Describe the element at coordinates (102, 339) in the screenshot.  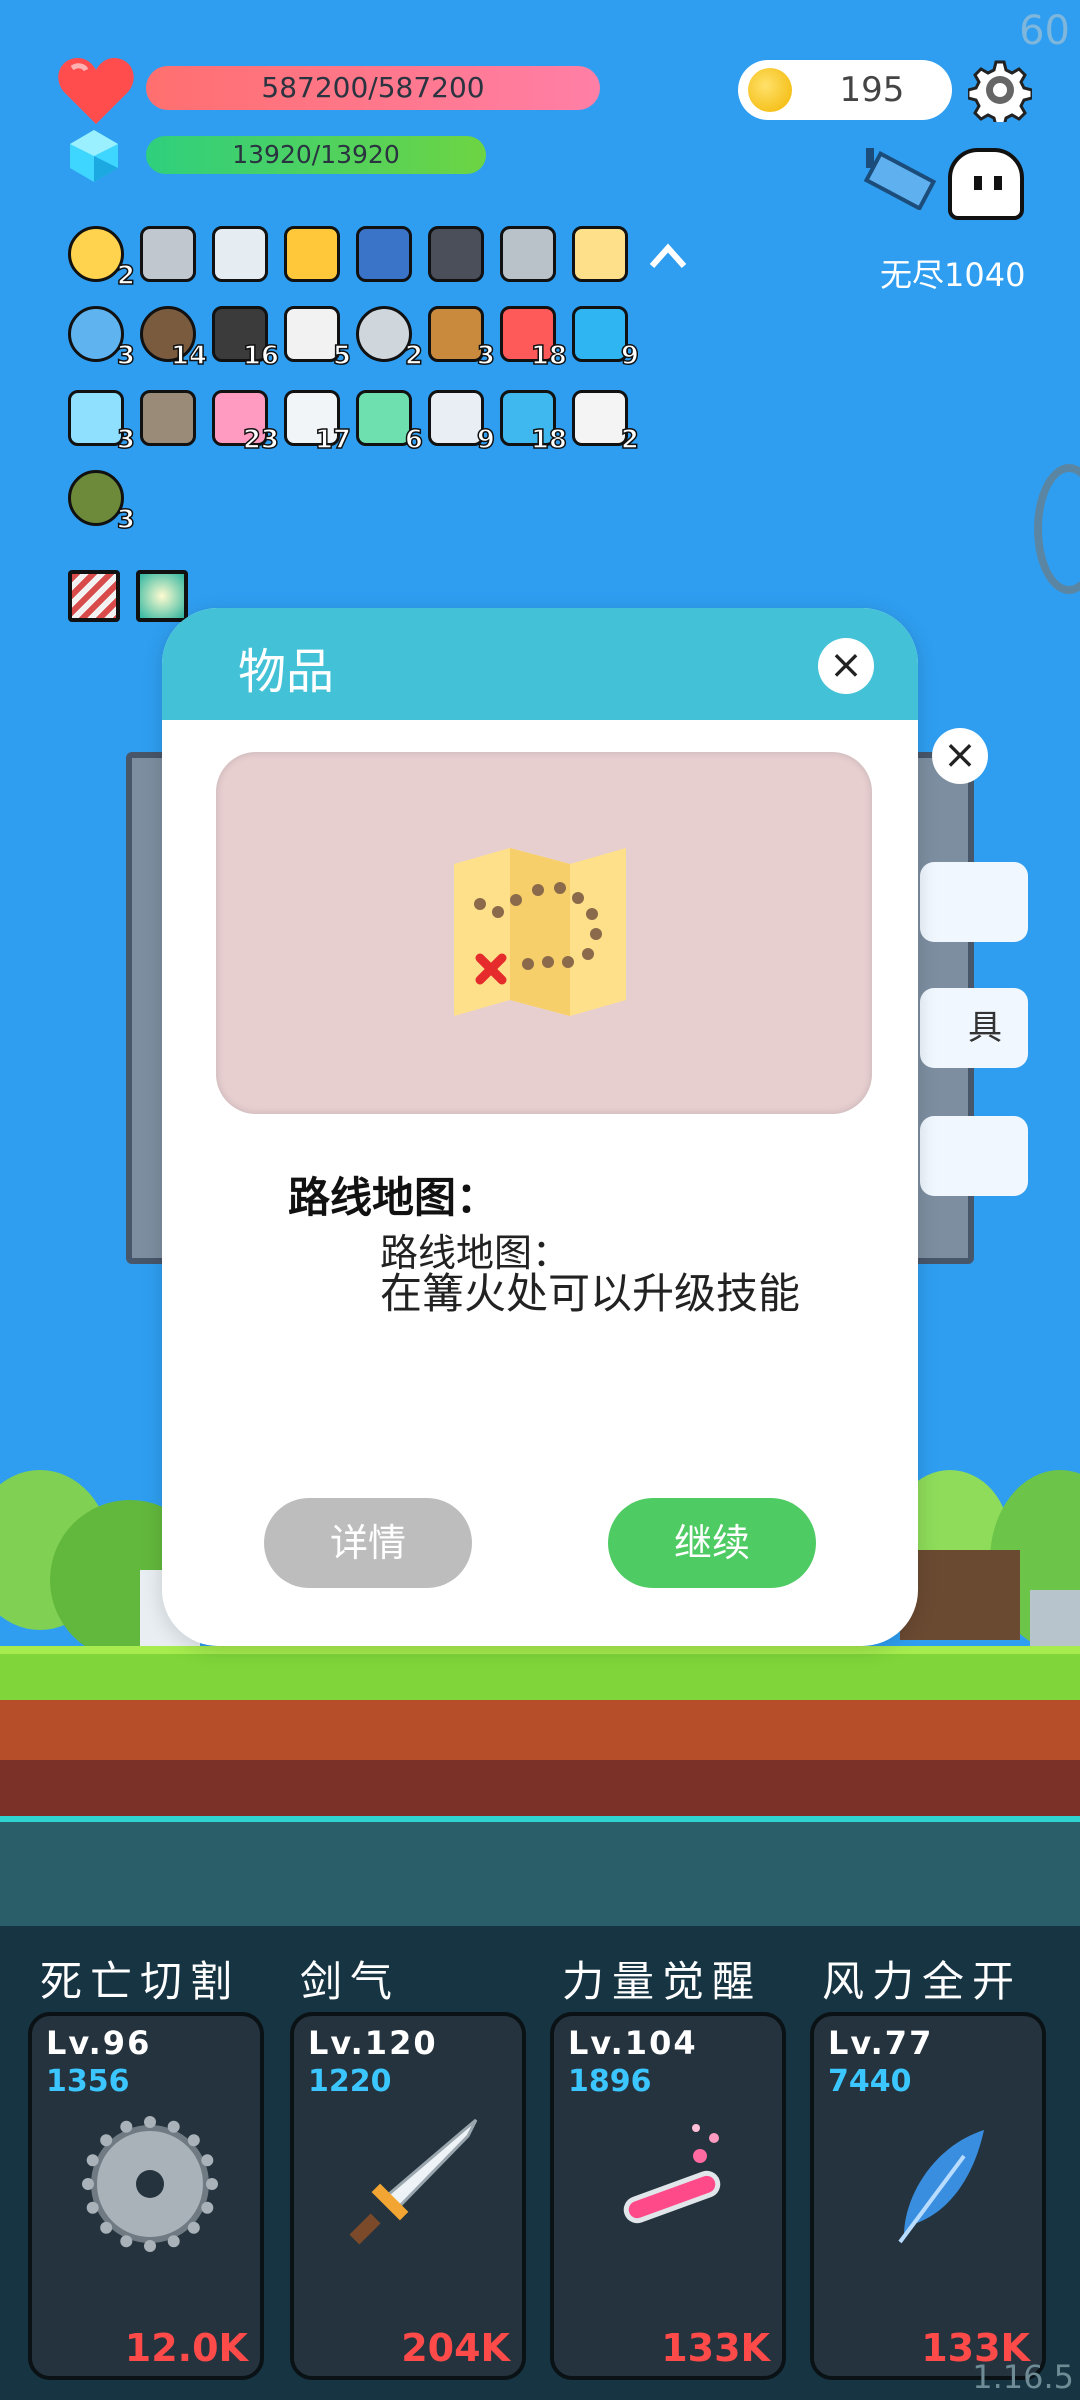
I see `target-icon: 3` at that location.